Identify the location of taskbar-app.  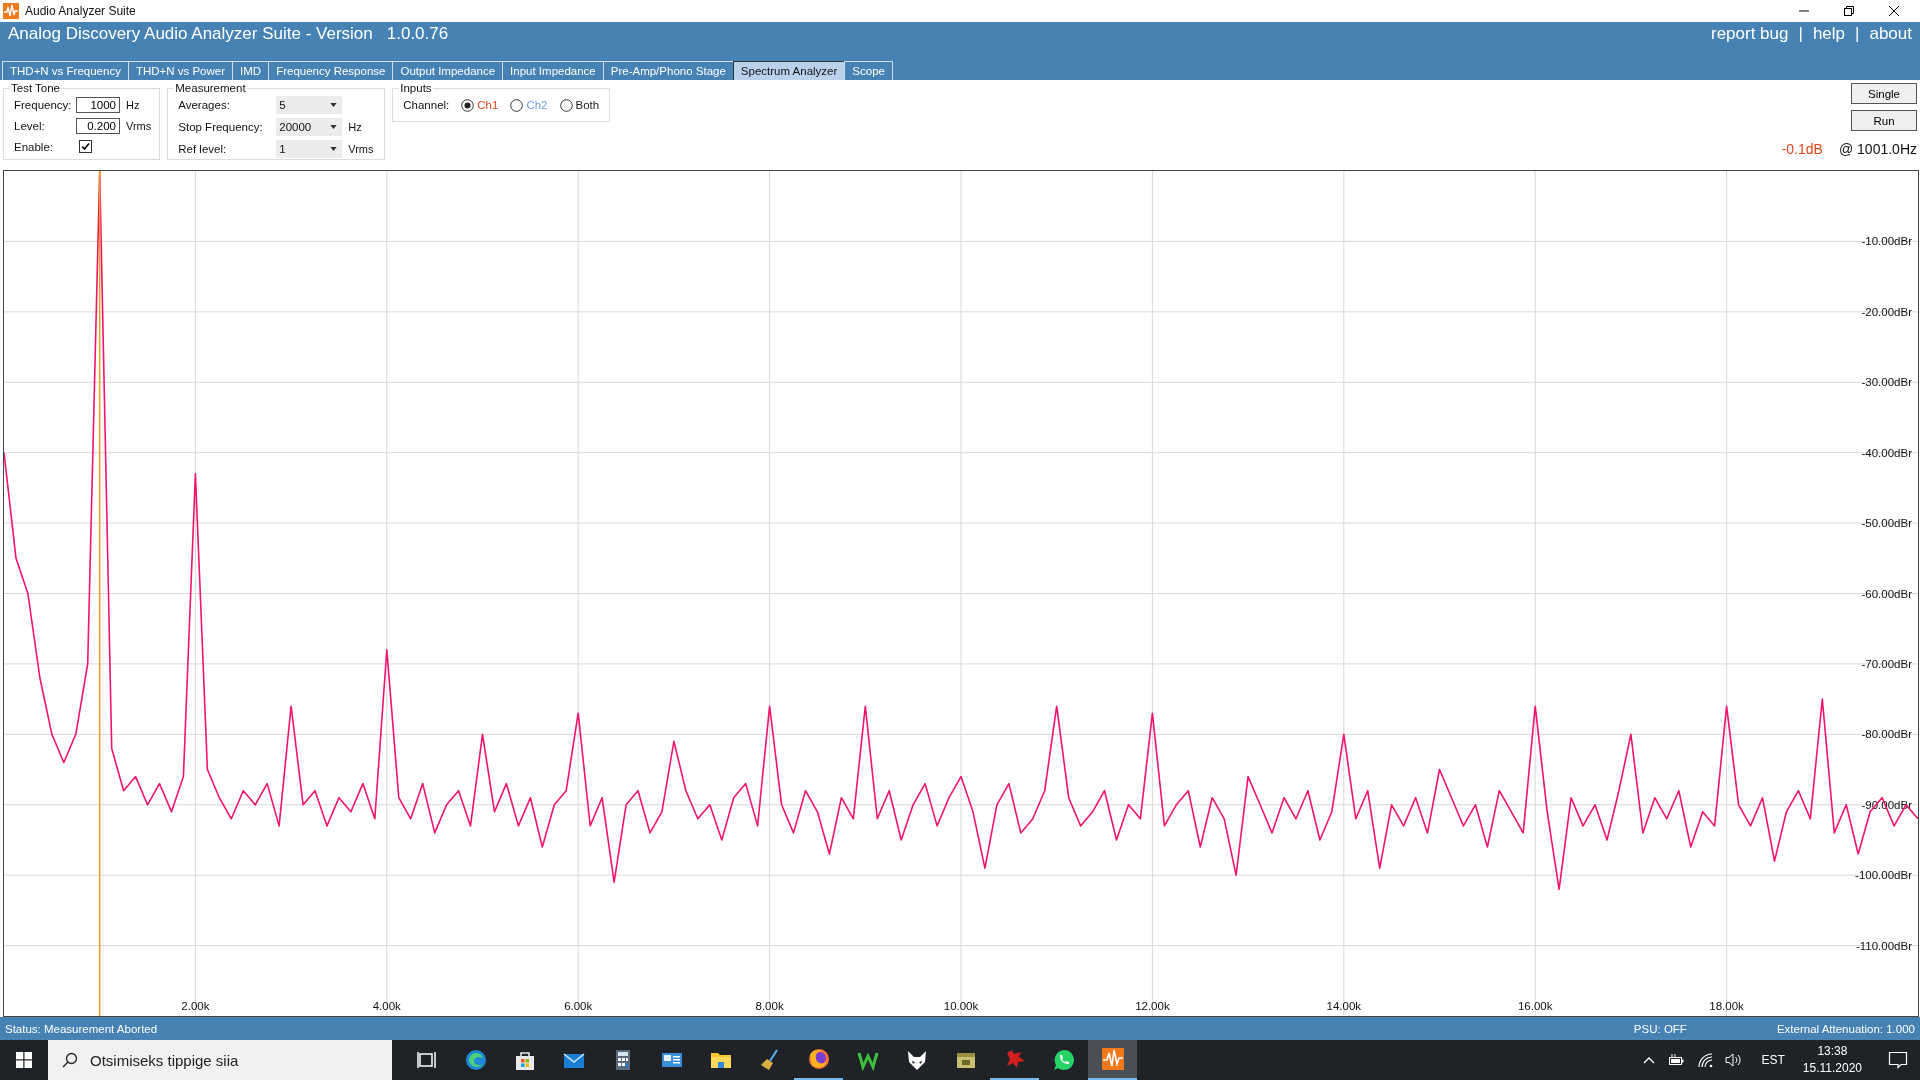
(1112, 1060).